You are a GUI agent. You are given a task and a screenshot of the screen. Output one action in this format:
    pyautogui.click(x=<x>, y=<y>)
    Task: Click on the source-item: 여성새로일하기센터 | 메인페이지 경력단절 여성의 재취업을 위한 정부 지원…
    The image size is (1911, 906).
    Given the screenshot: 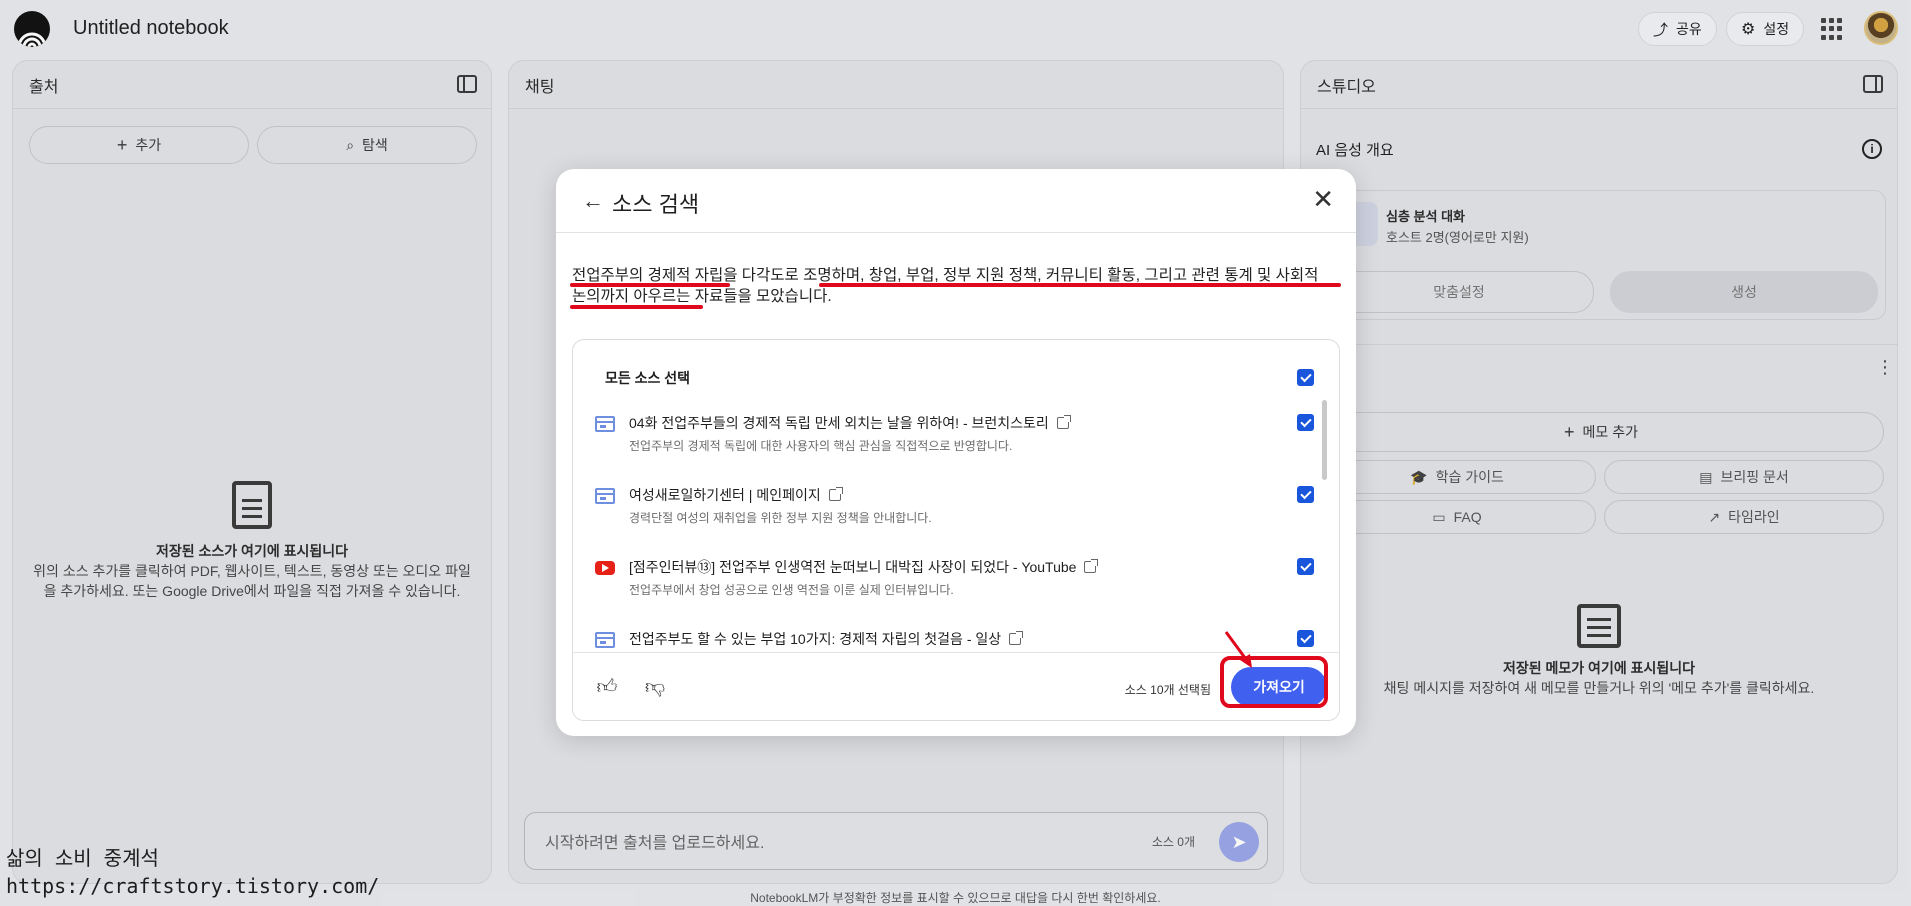 What is the action you would take?
    pyautogui.click(x=943, y=515)
    